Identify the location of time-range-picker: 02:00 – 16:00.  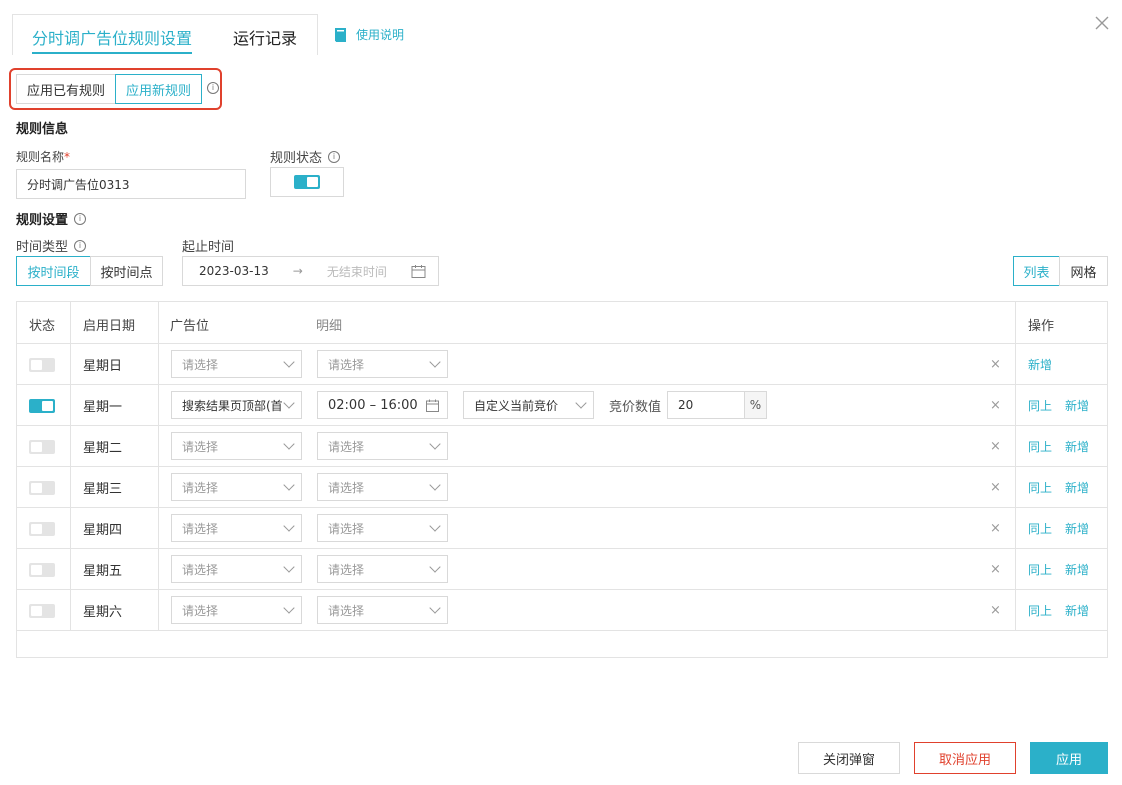
(382, 405).